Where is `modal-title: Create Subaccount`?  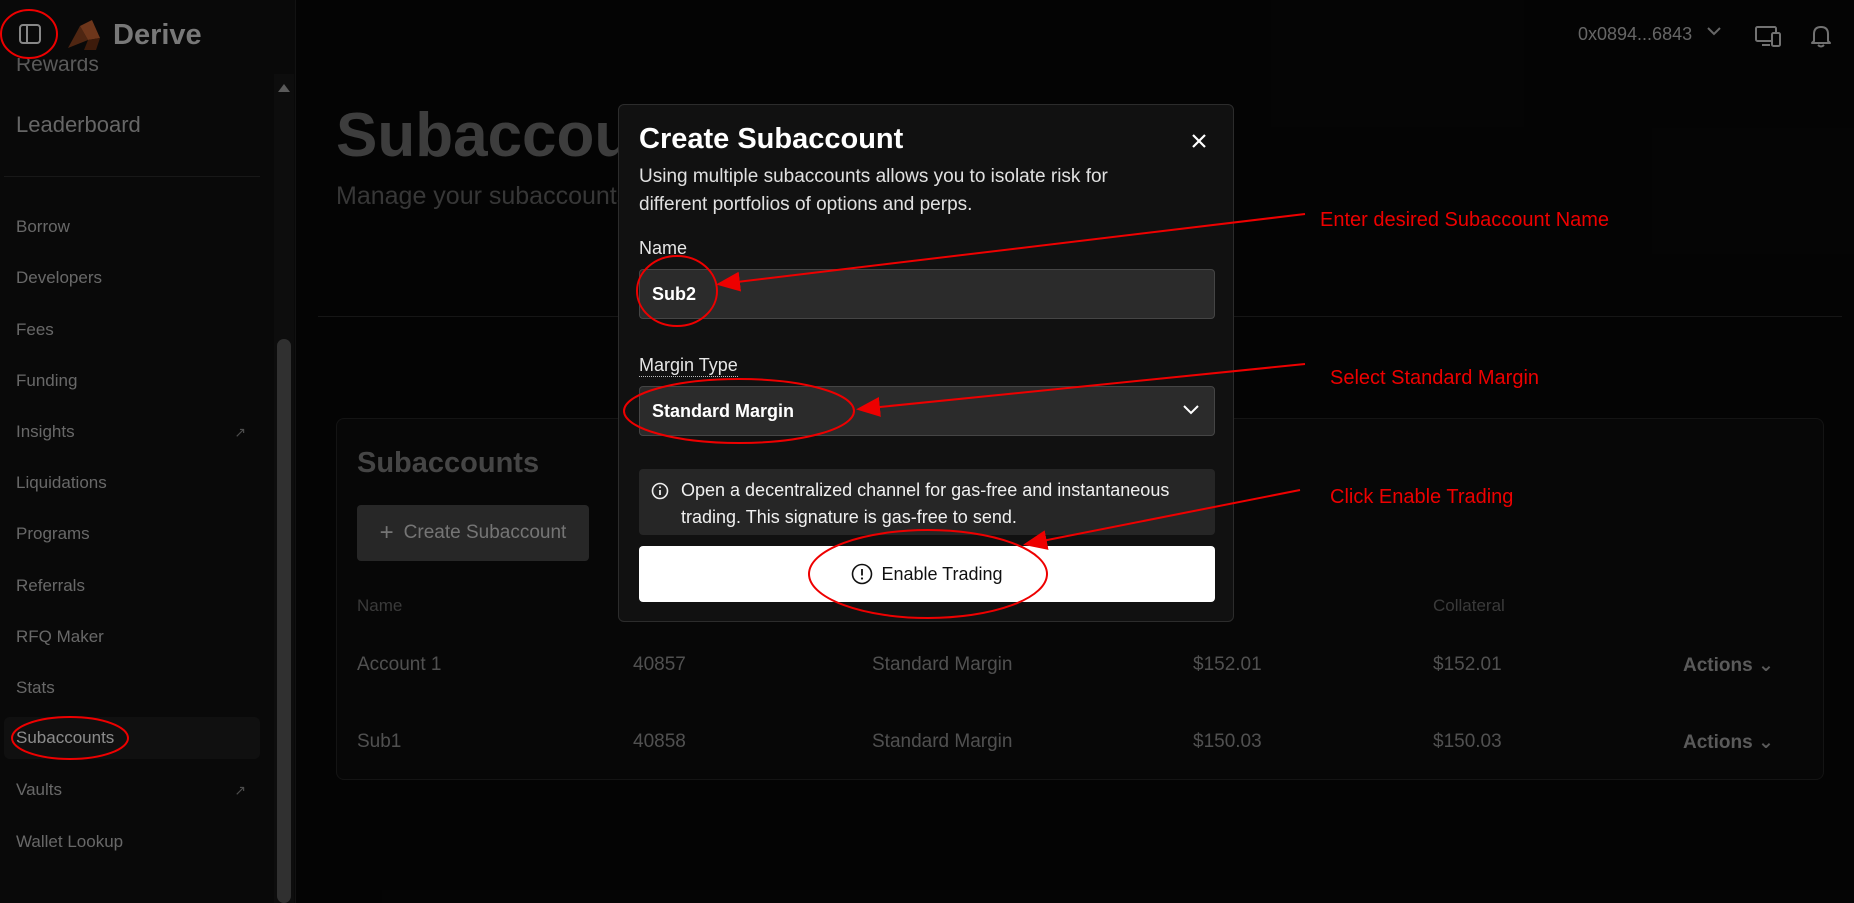
modal-title: Create Subaccount is located at coordinates (771, 139).